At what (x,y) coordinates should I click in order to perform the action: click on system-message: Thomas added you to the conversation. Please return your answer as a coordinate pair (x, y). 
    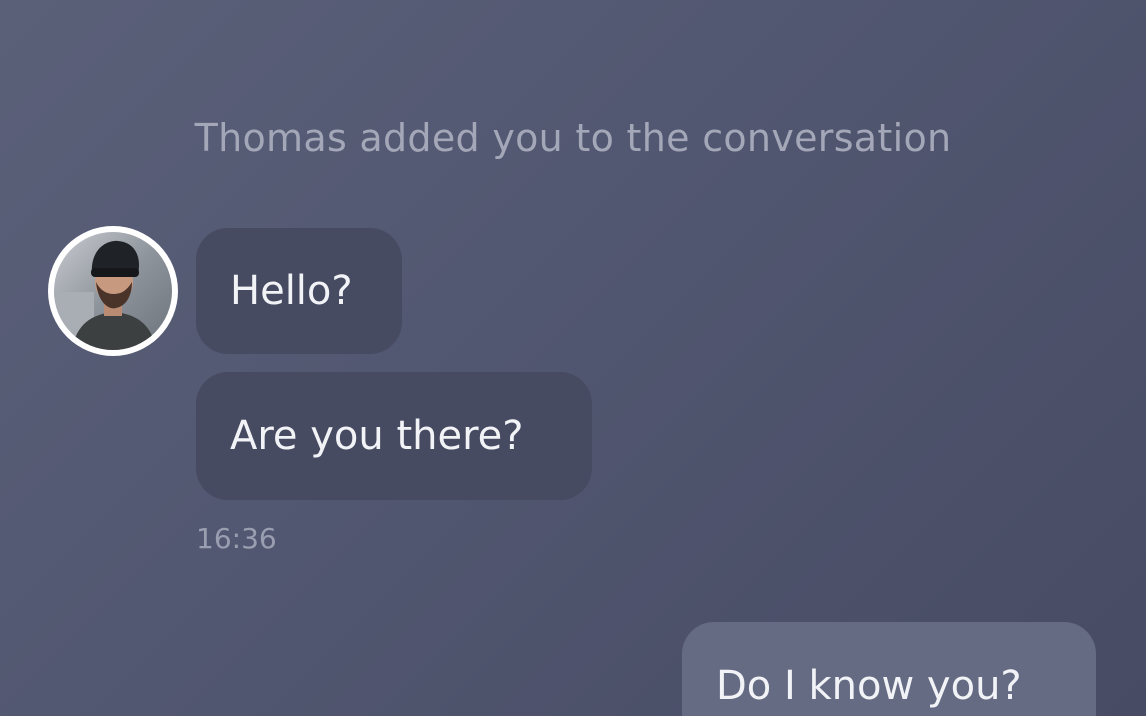
    Looking at the image, I should click on (573, 138).